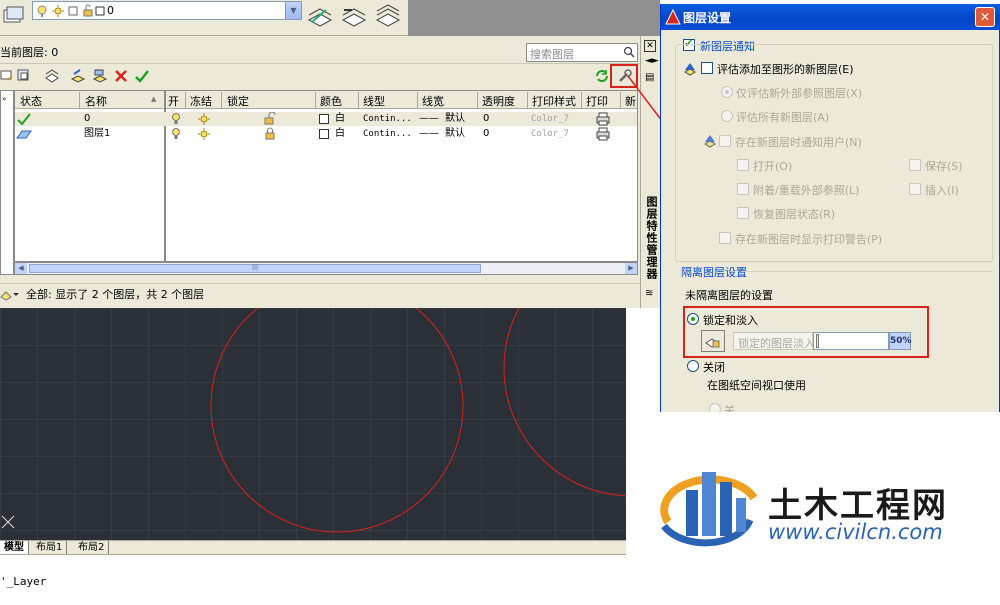 This screenshot has width=1000, height=605. What do you see at coordinates (693, 366) in the screenshot?
I see `off-radio` at bounding box center [693, 366].